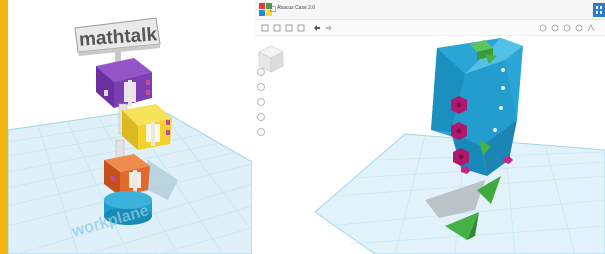  I want to click on zoom-in-icon, so click(261, 102).